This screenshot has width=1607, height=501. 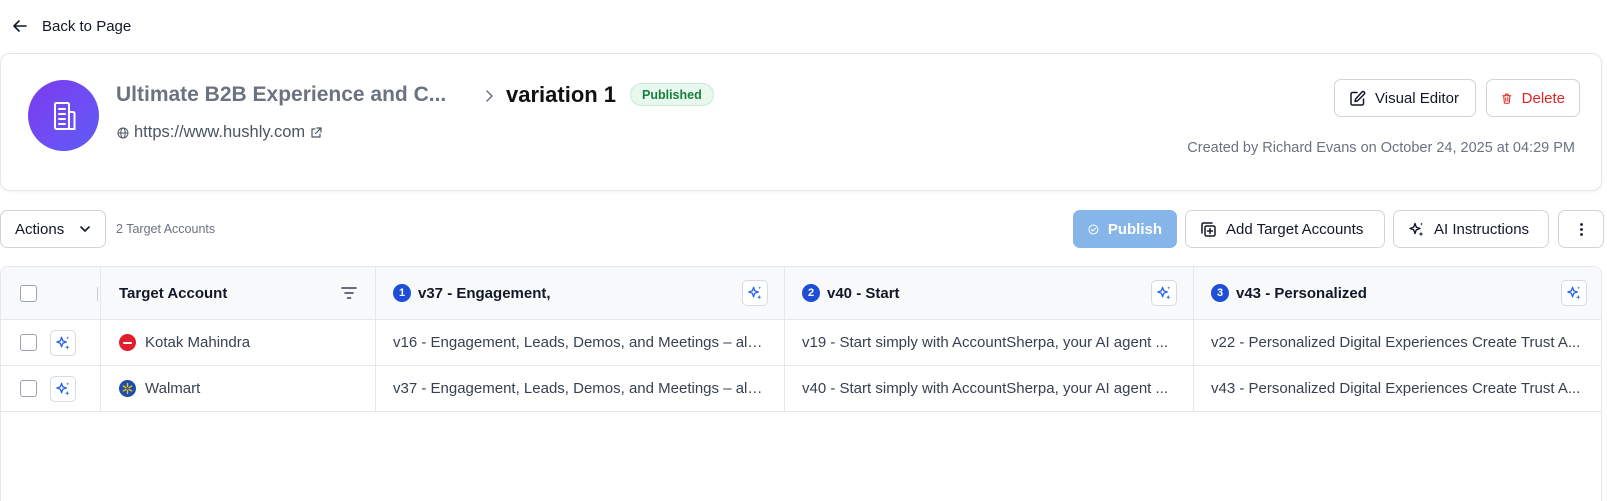 I want to click on delete-button: Delete, so click(x=1533, y=98).